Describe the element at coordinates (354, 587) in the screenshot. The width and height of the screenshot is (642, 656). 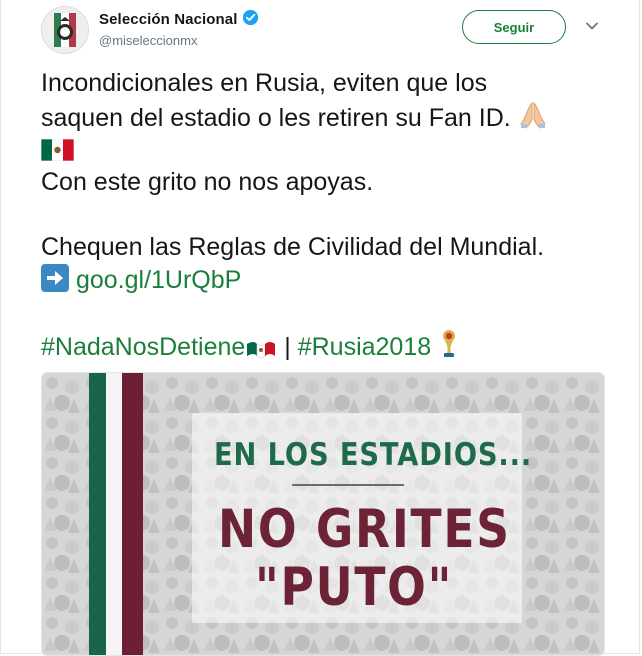
I see `image-main-line-2: "PUTO"` at that location.